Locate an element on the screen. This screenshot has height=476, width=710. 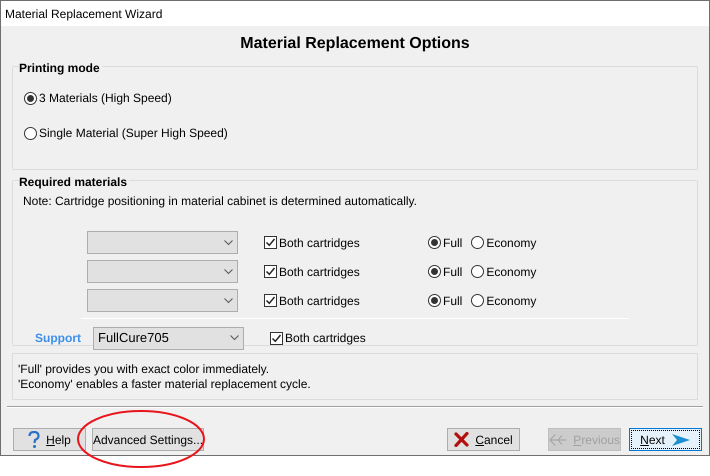
right-arrow-icon is located at coordinates (680, 439).